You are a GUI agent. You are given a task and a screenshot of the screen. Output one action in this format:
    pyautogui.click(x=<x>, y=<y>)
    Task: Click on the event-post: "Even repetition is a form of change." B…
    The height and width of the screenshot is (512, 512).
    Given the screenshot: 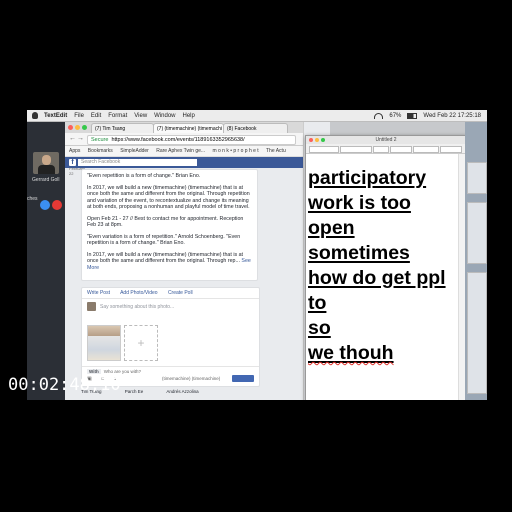 What is the action you would take?
    pyautogui.click(x=169, y=225)
    